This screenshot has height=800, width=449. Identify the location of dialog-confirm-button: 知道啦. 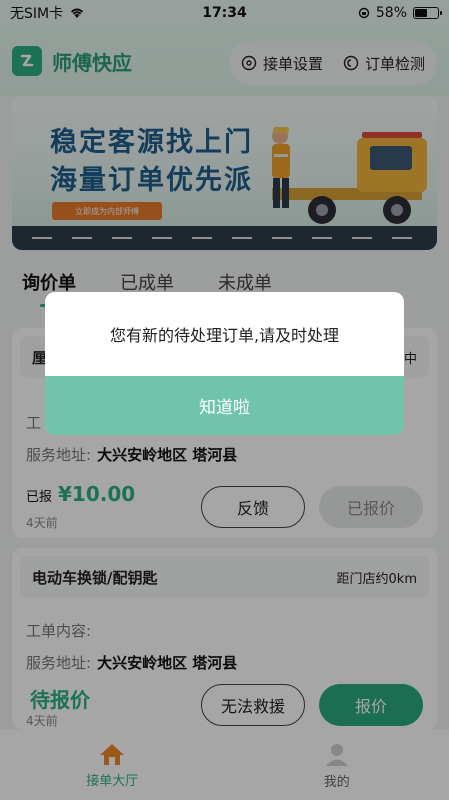
(224, 405).